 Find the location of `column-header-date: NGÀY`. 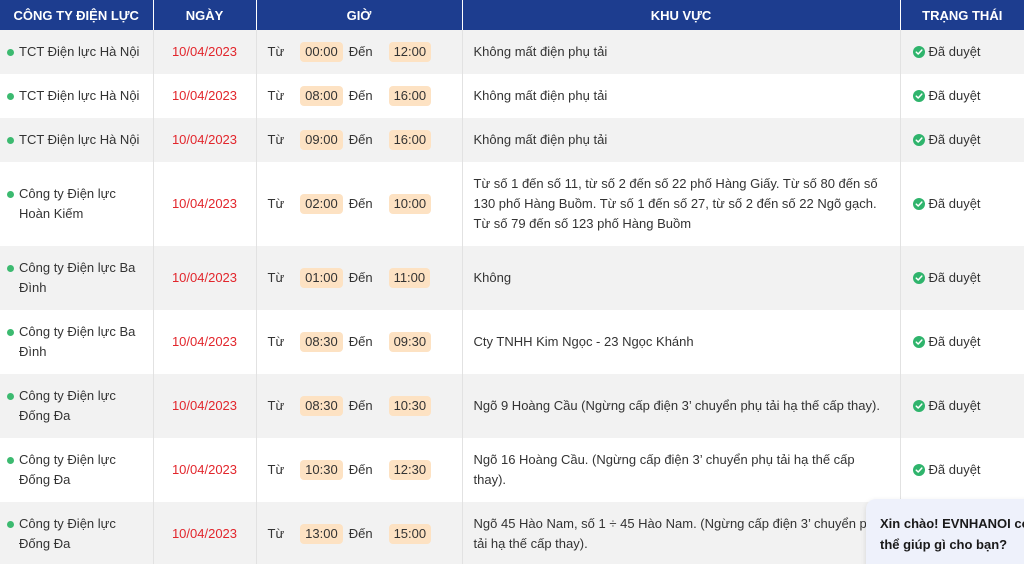

column-header-date: NGÀY is located at coordinates (205, 15).